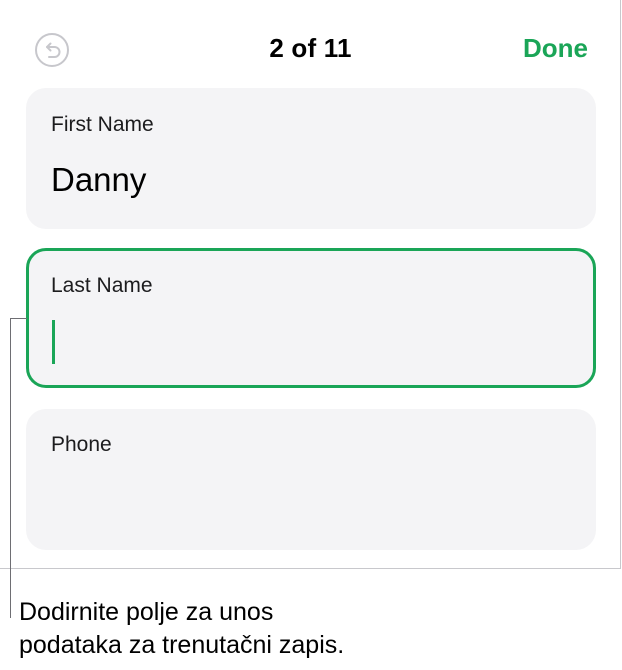  What do you see at coordinates (81, 444) in the screenshot?
I see `field-label: Phone` at bounding box center [81, 444].